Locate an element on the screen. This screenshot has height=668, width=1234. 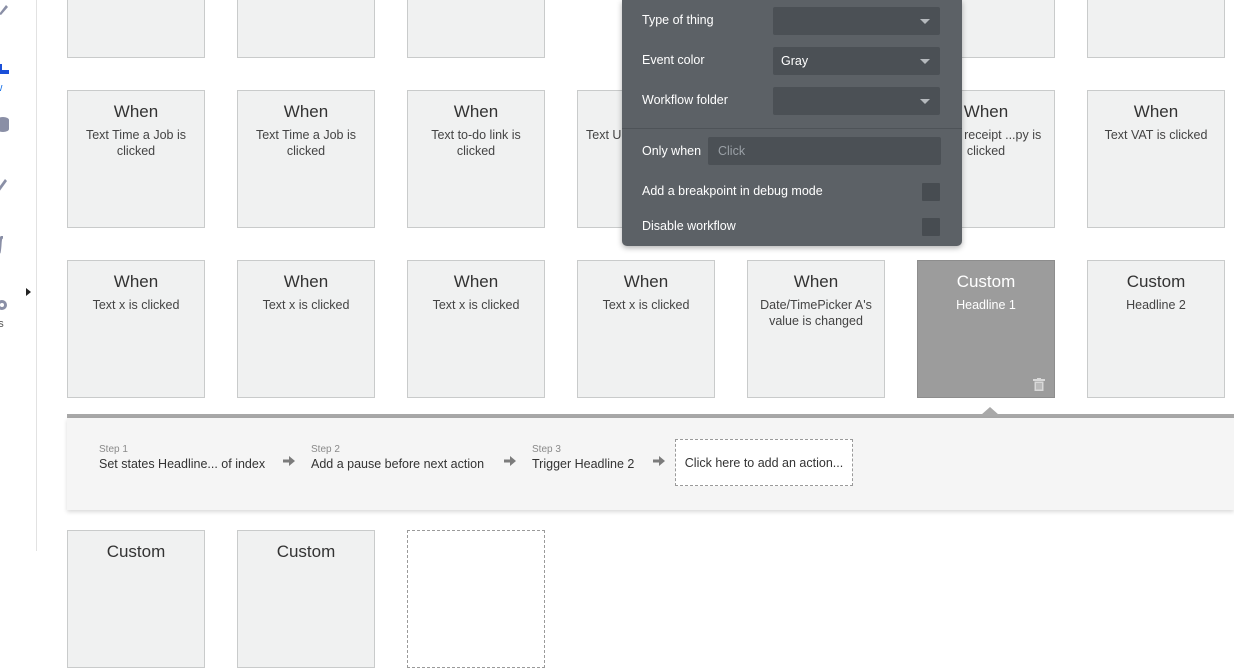
workflow-folder-label: Workflow folder is located at coordinates (685, 100).